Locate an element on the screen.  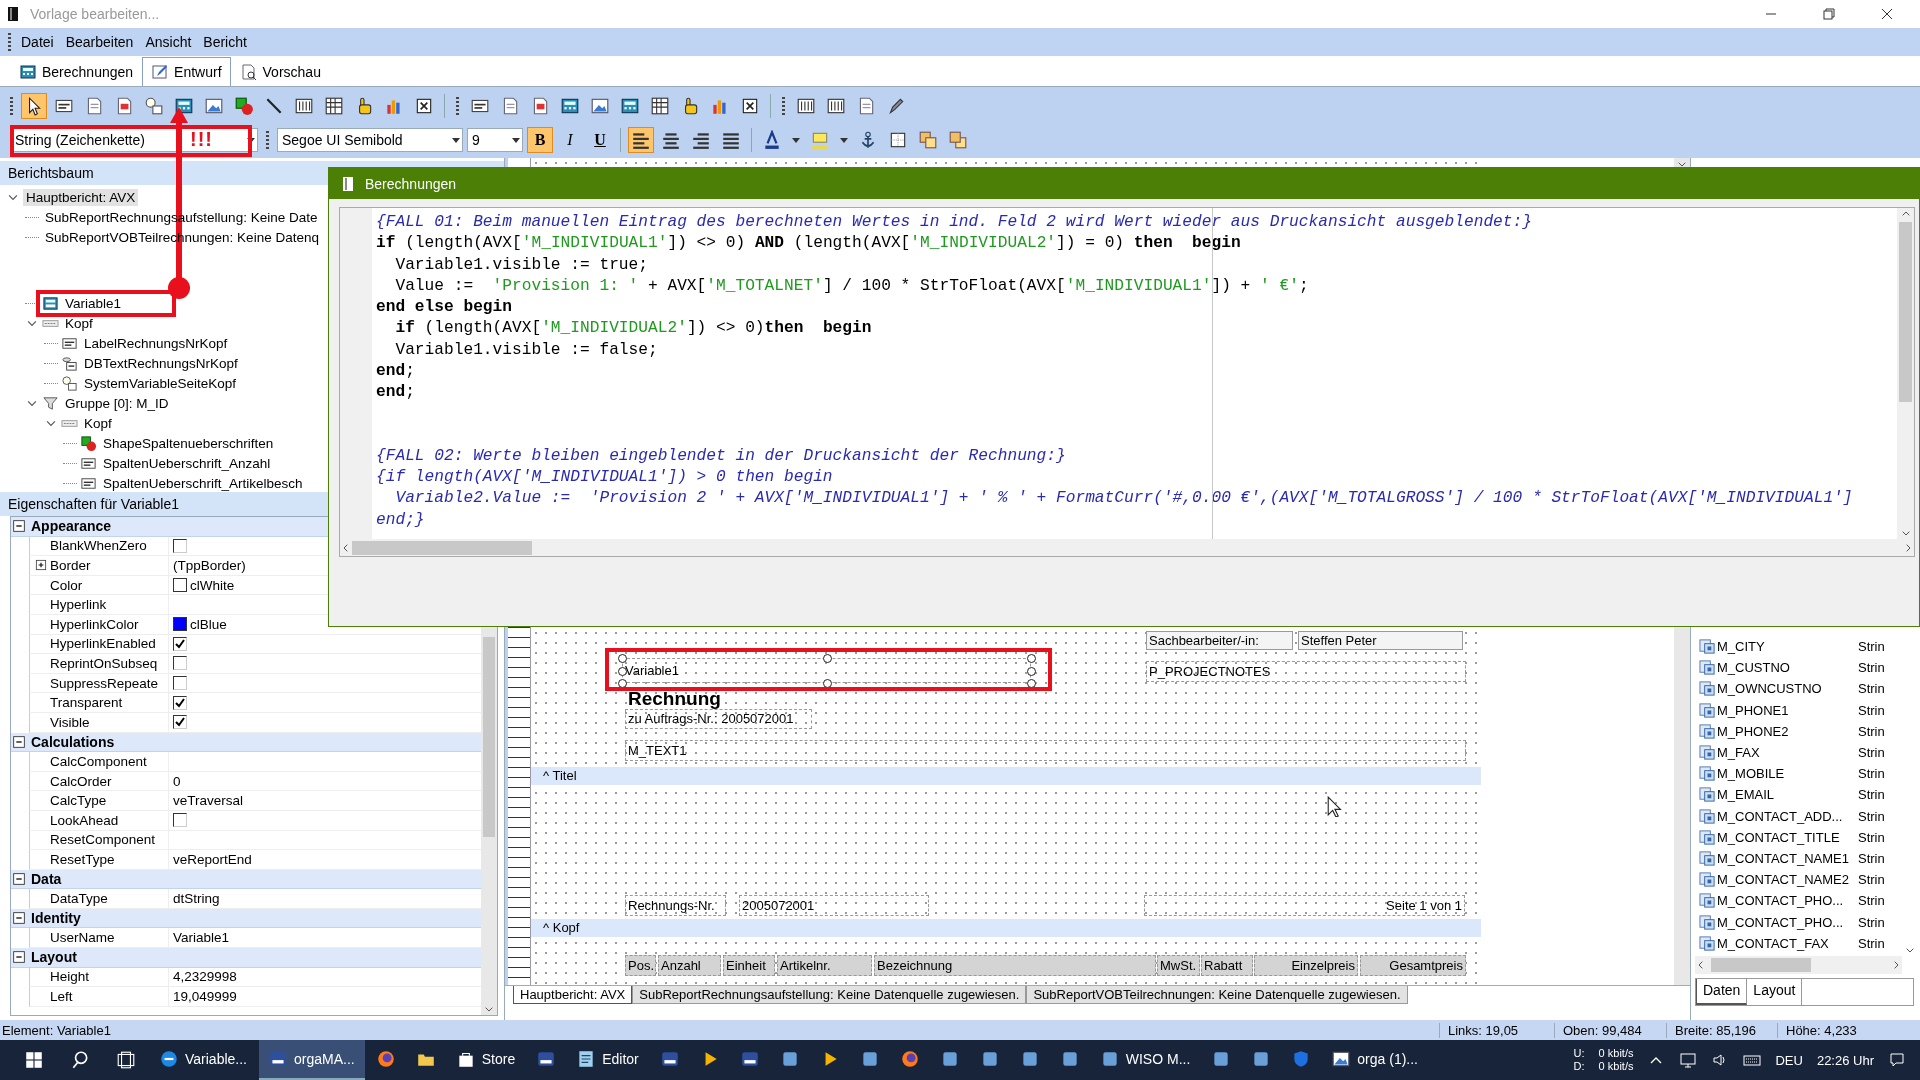
property-name: DataType is located at coordinates (79, 899).